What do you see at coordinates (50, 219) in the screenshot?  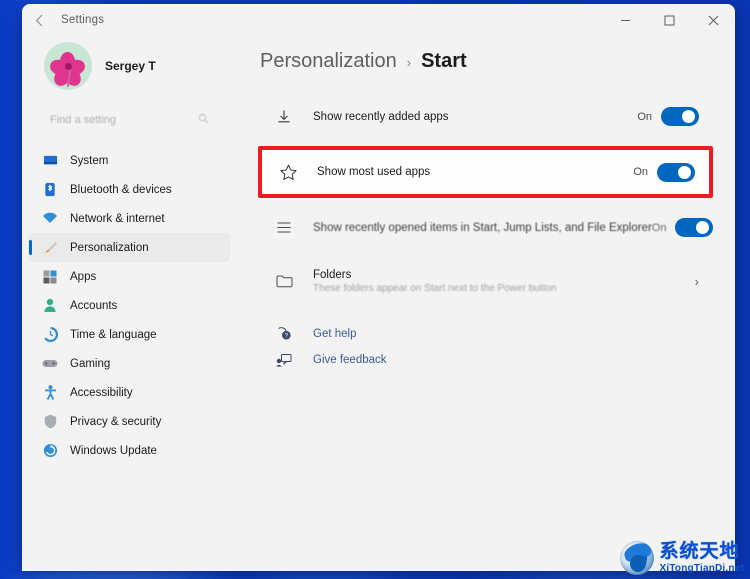 I see `network-icon` at bounding box center [50, 219].